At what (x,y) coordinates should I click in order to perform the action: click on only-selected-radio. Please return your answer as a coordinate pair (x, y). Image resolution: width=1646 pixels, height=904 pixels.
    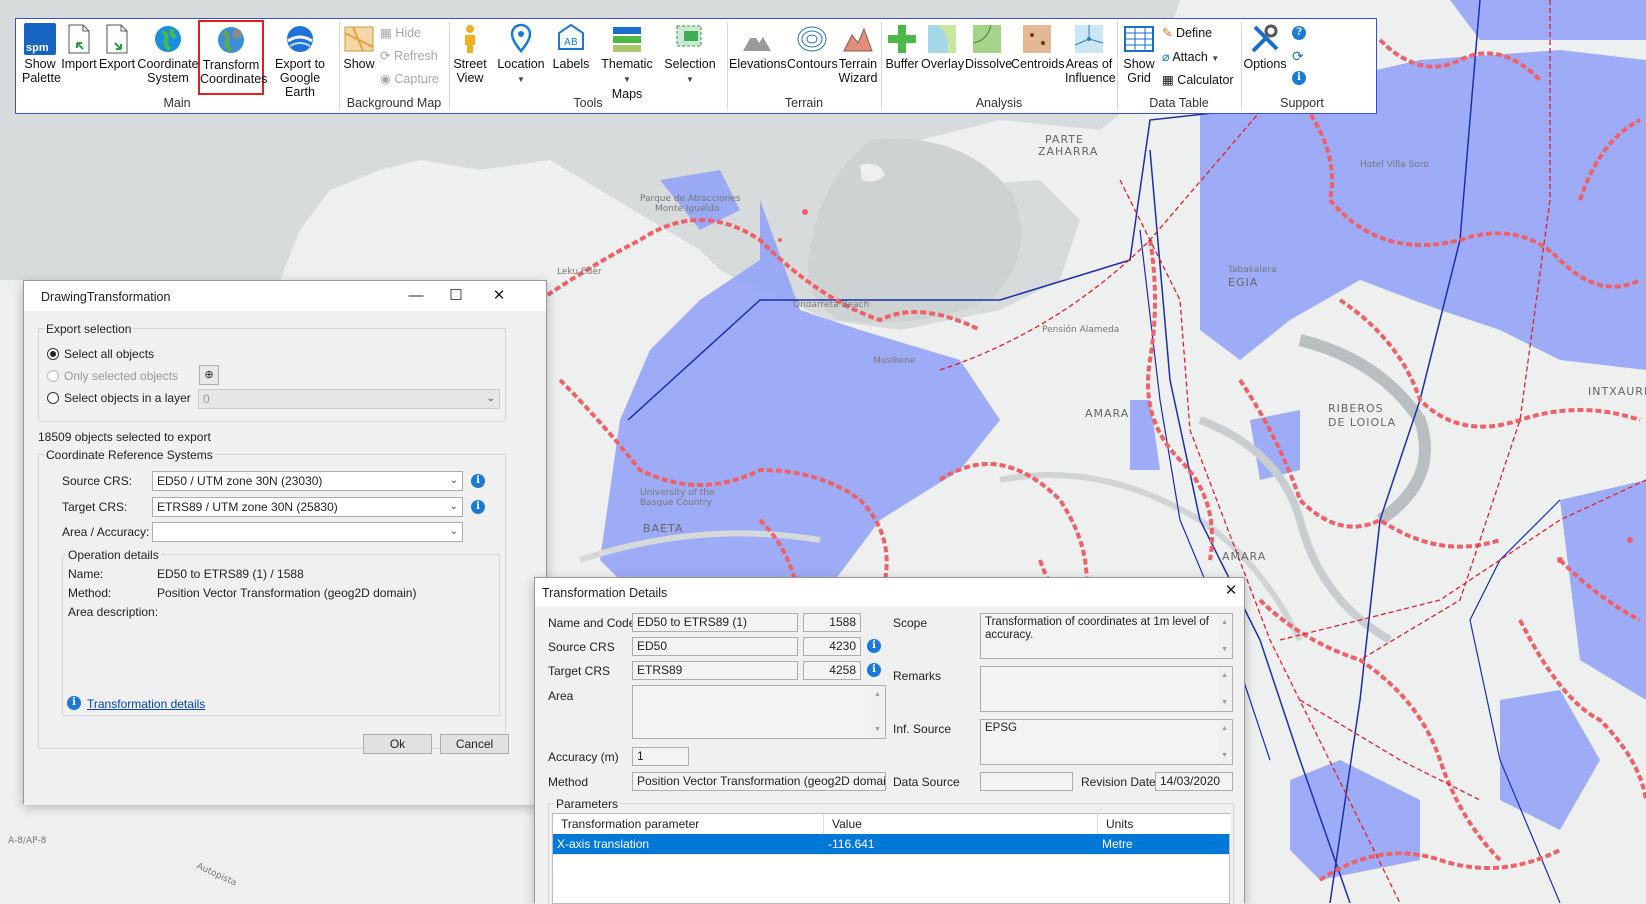
    Looking at the image, I should click on (53, 376).